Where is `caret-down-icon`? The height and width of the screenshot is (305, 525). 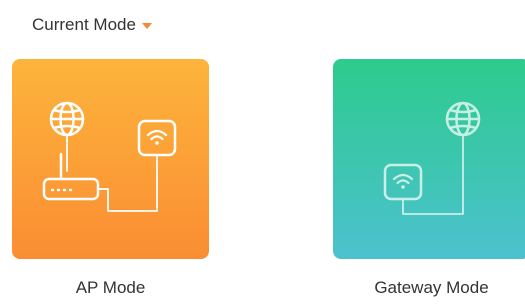 caret-down-icon is located at coordinates (146, 26).